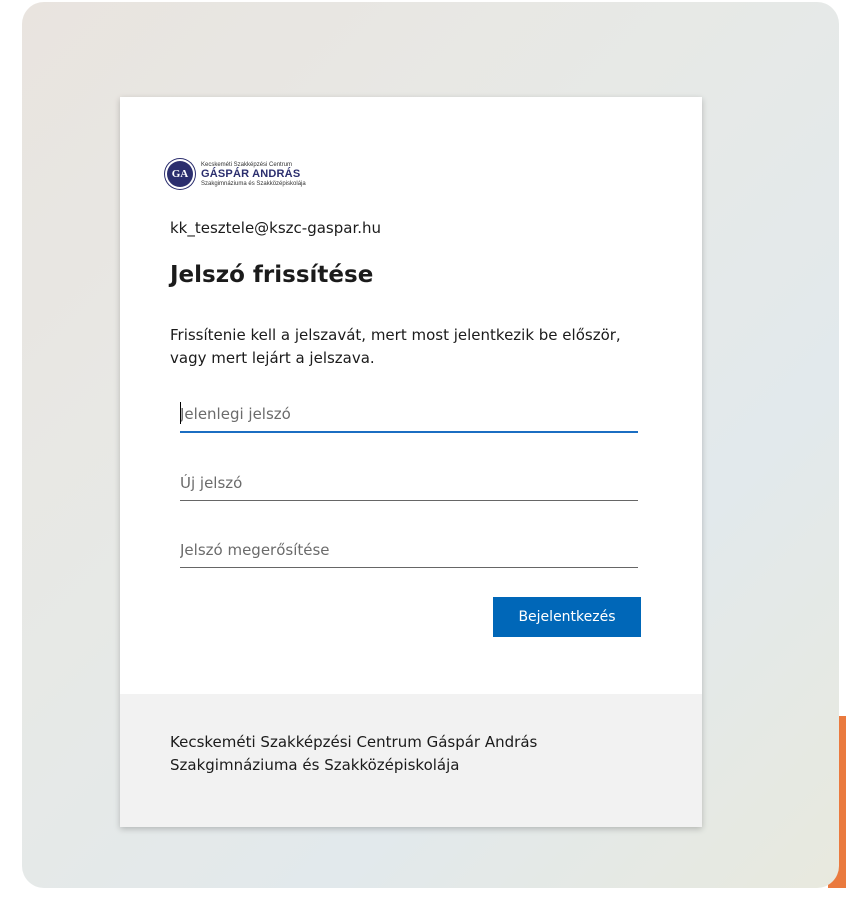 This screenshot has width=846, height=902. Describe the element at coordinates (409, 483) in the screenshot. I see `new-password-input` at that location.